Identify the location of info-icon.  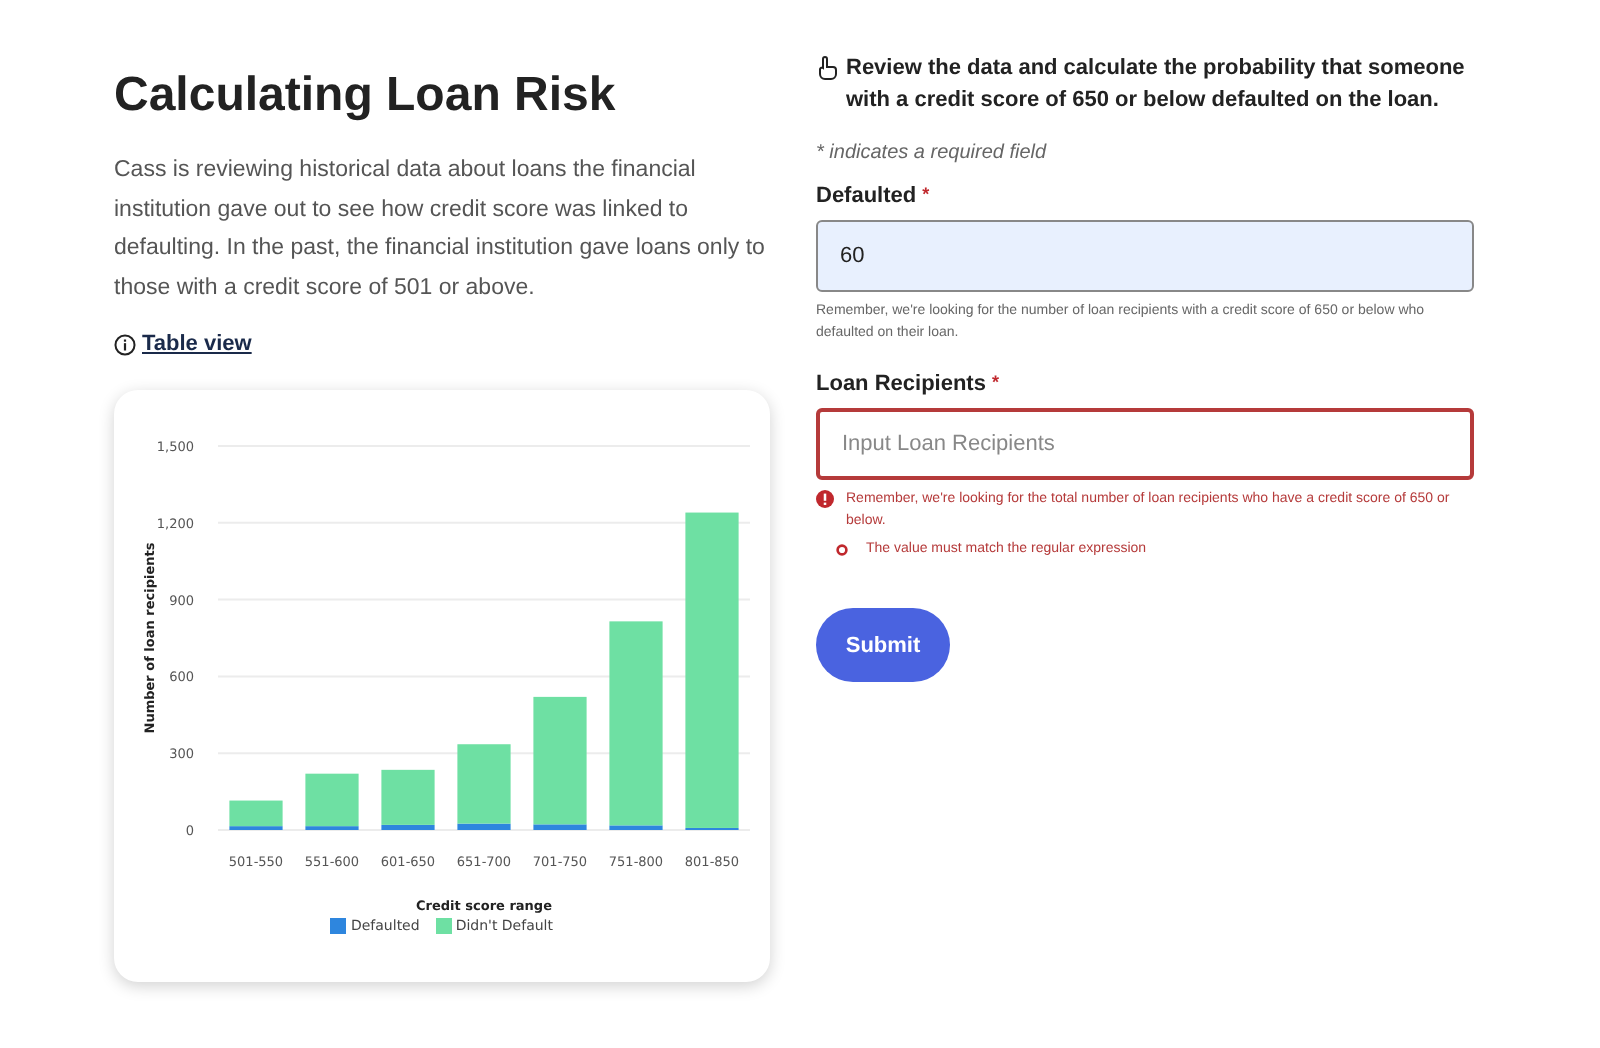
(125, 344).